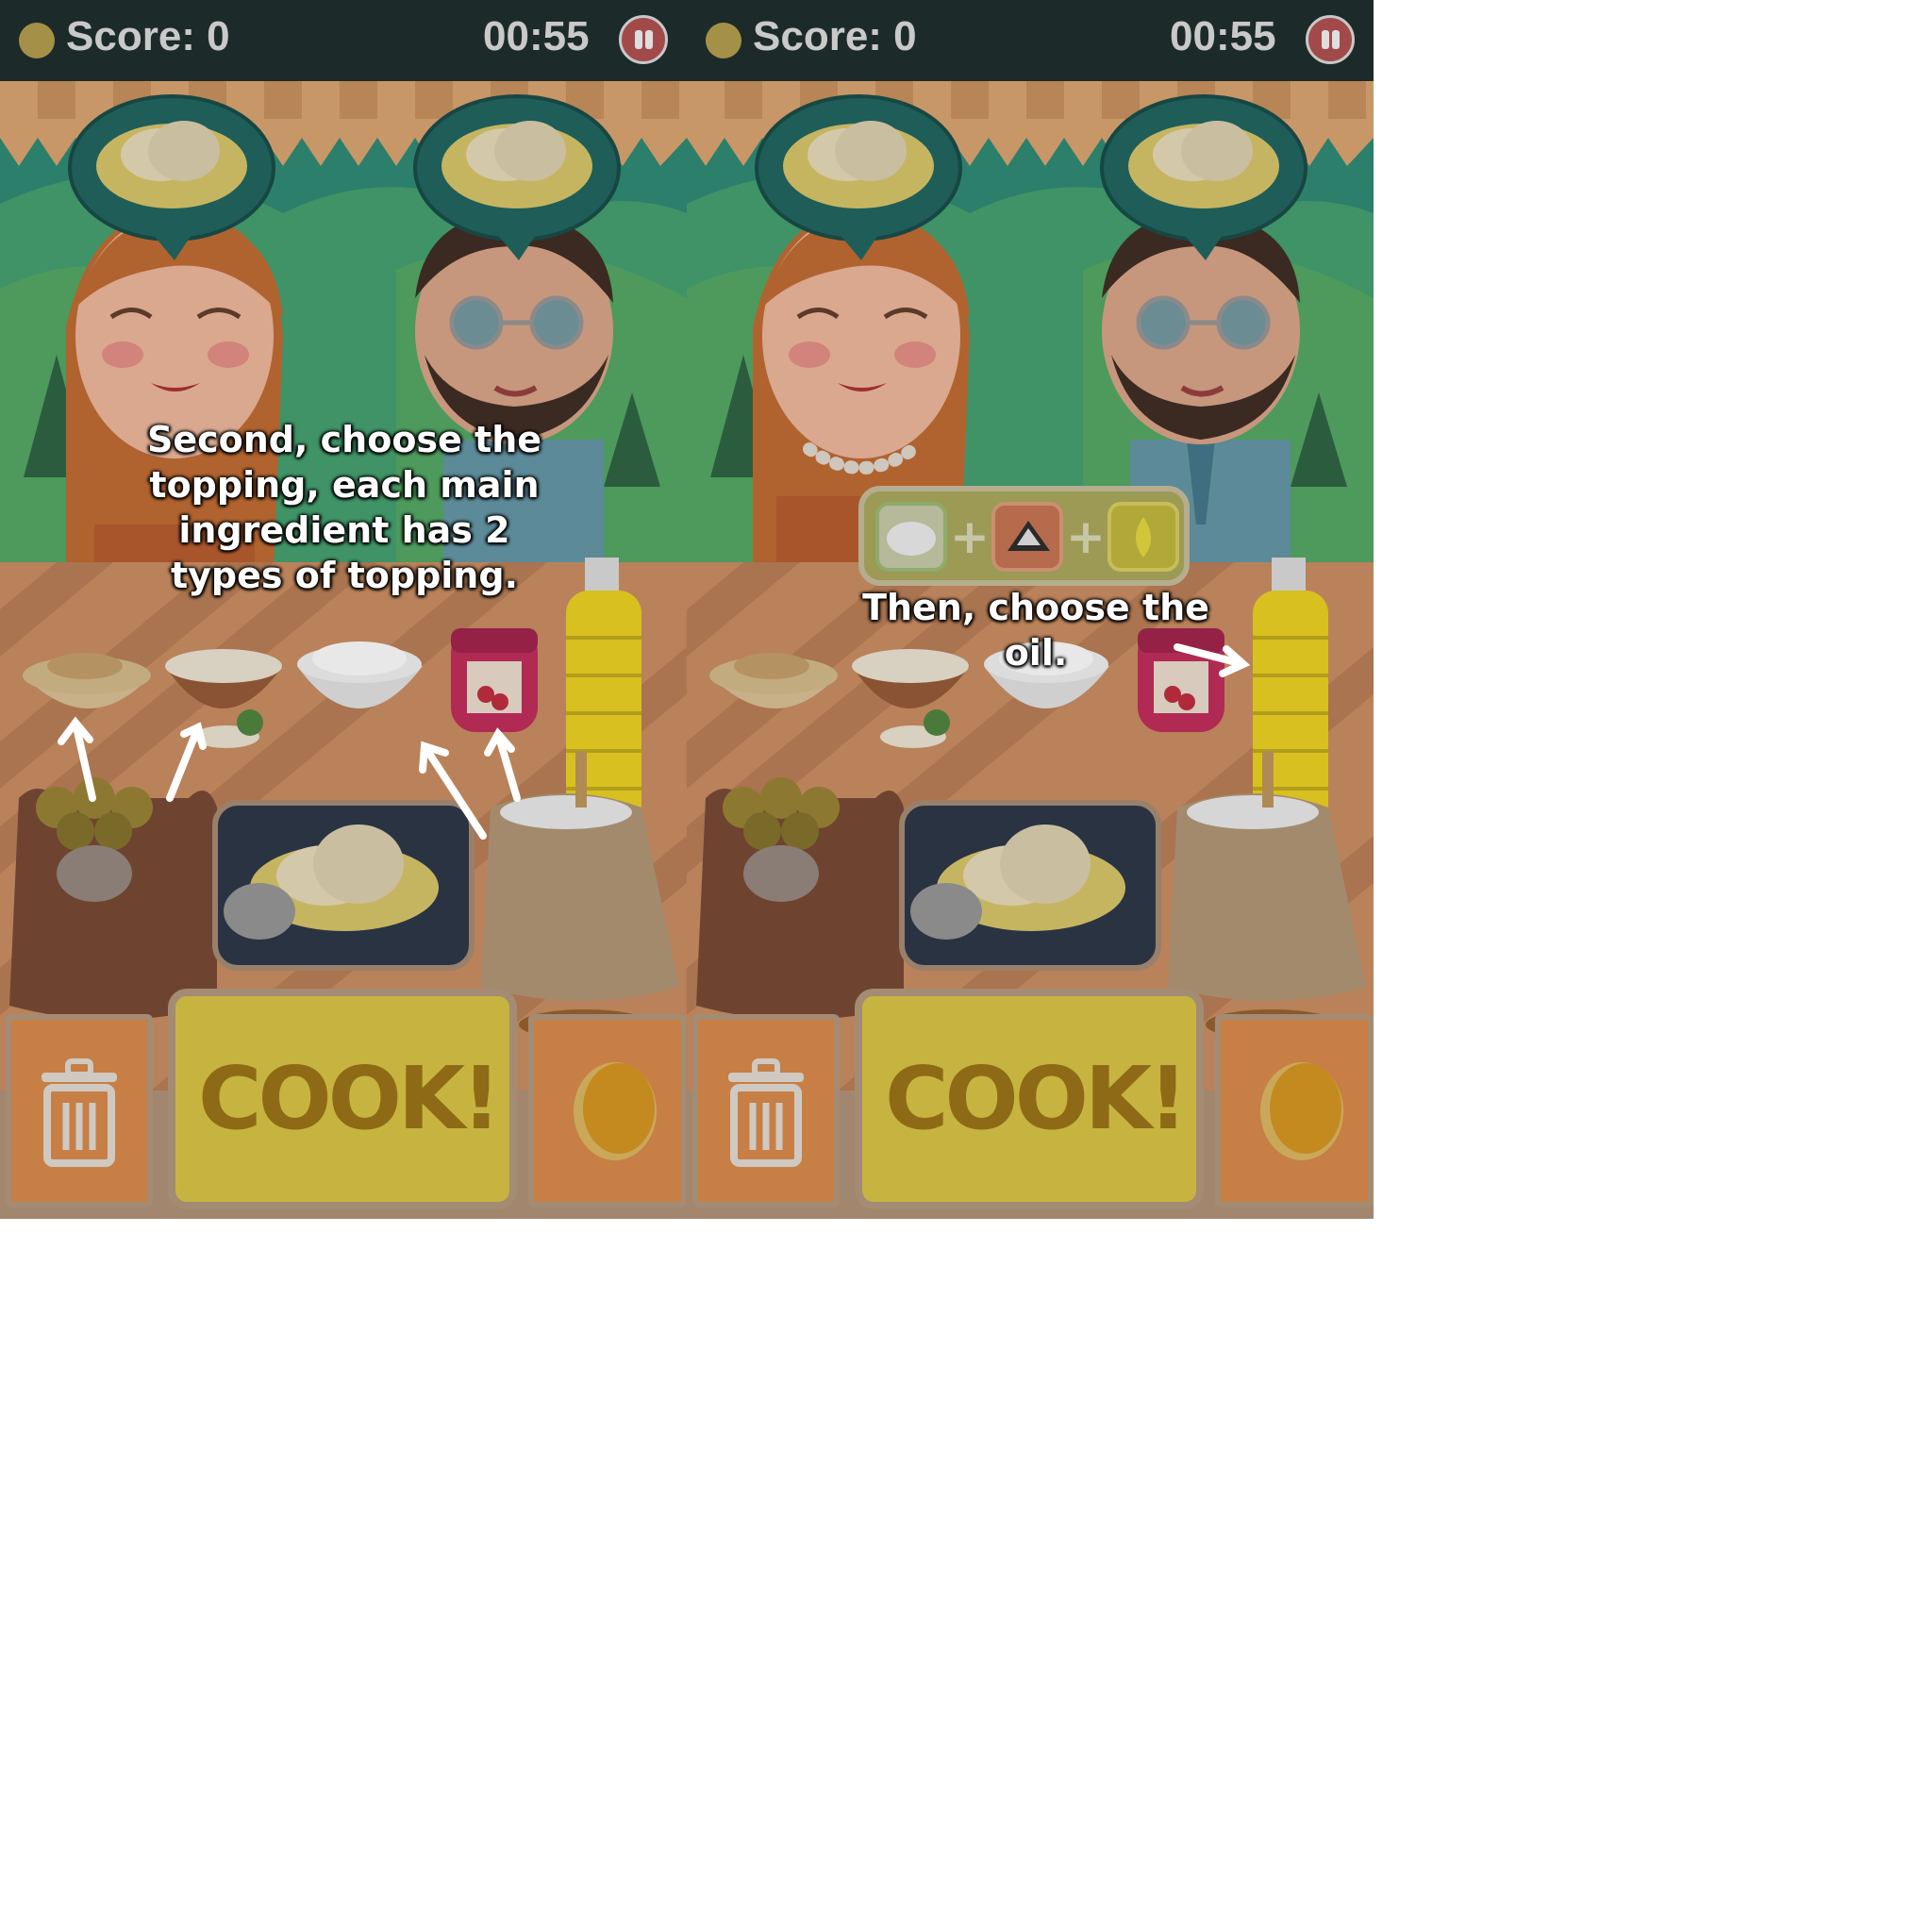  Describe the element at coordinates (495, 680) in the screenshot. I see `jam-jar` at that location.